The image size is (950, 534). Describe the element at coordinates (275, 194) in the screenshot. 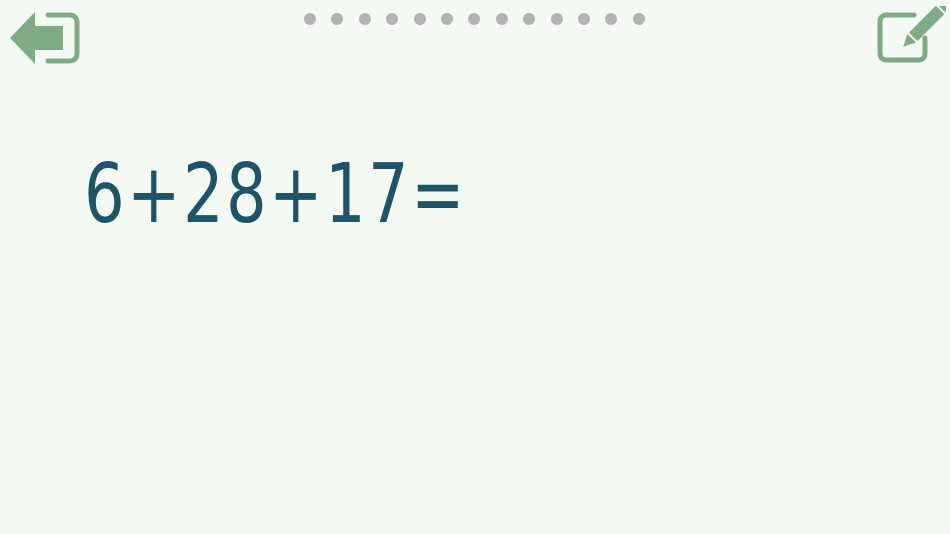

I see `equation-text: 6+28+17=` at that location.